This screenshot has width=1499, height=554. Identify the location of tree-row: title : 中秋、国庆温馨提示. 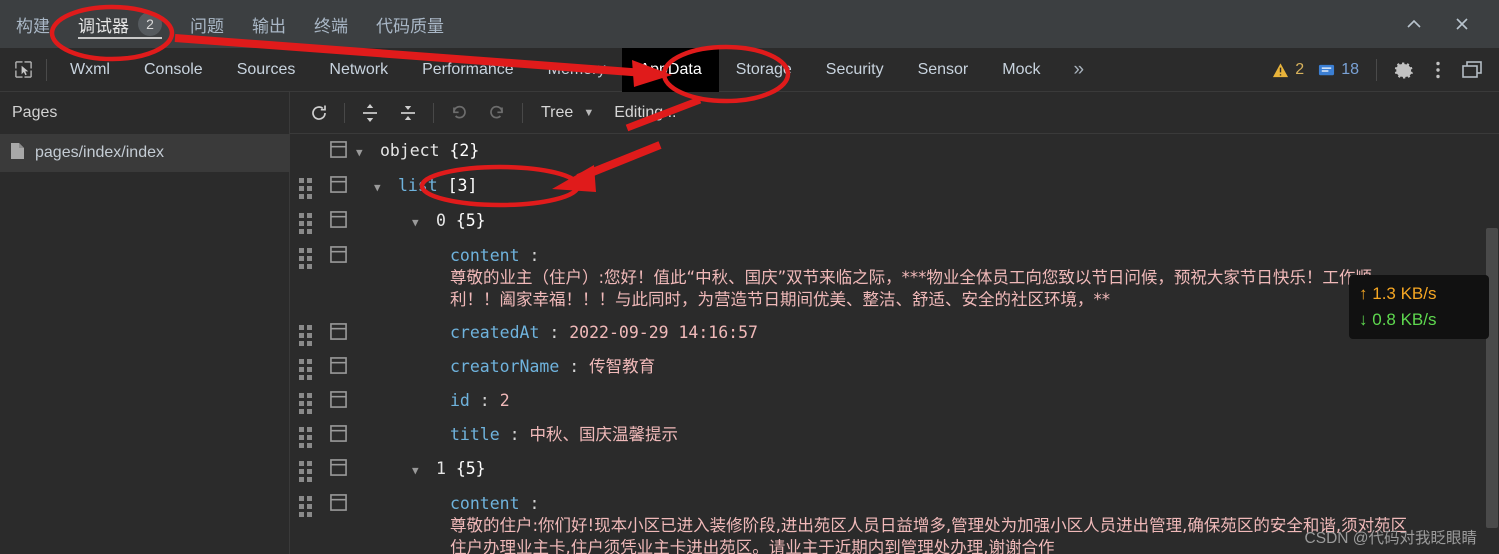
(894, 435).